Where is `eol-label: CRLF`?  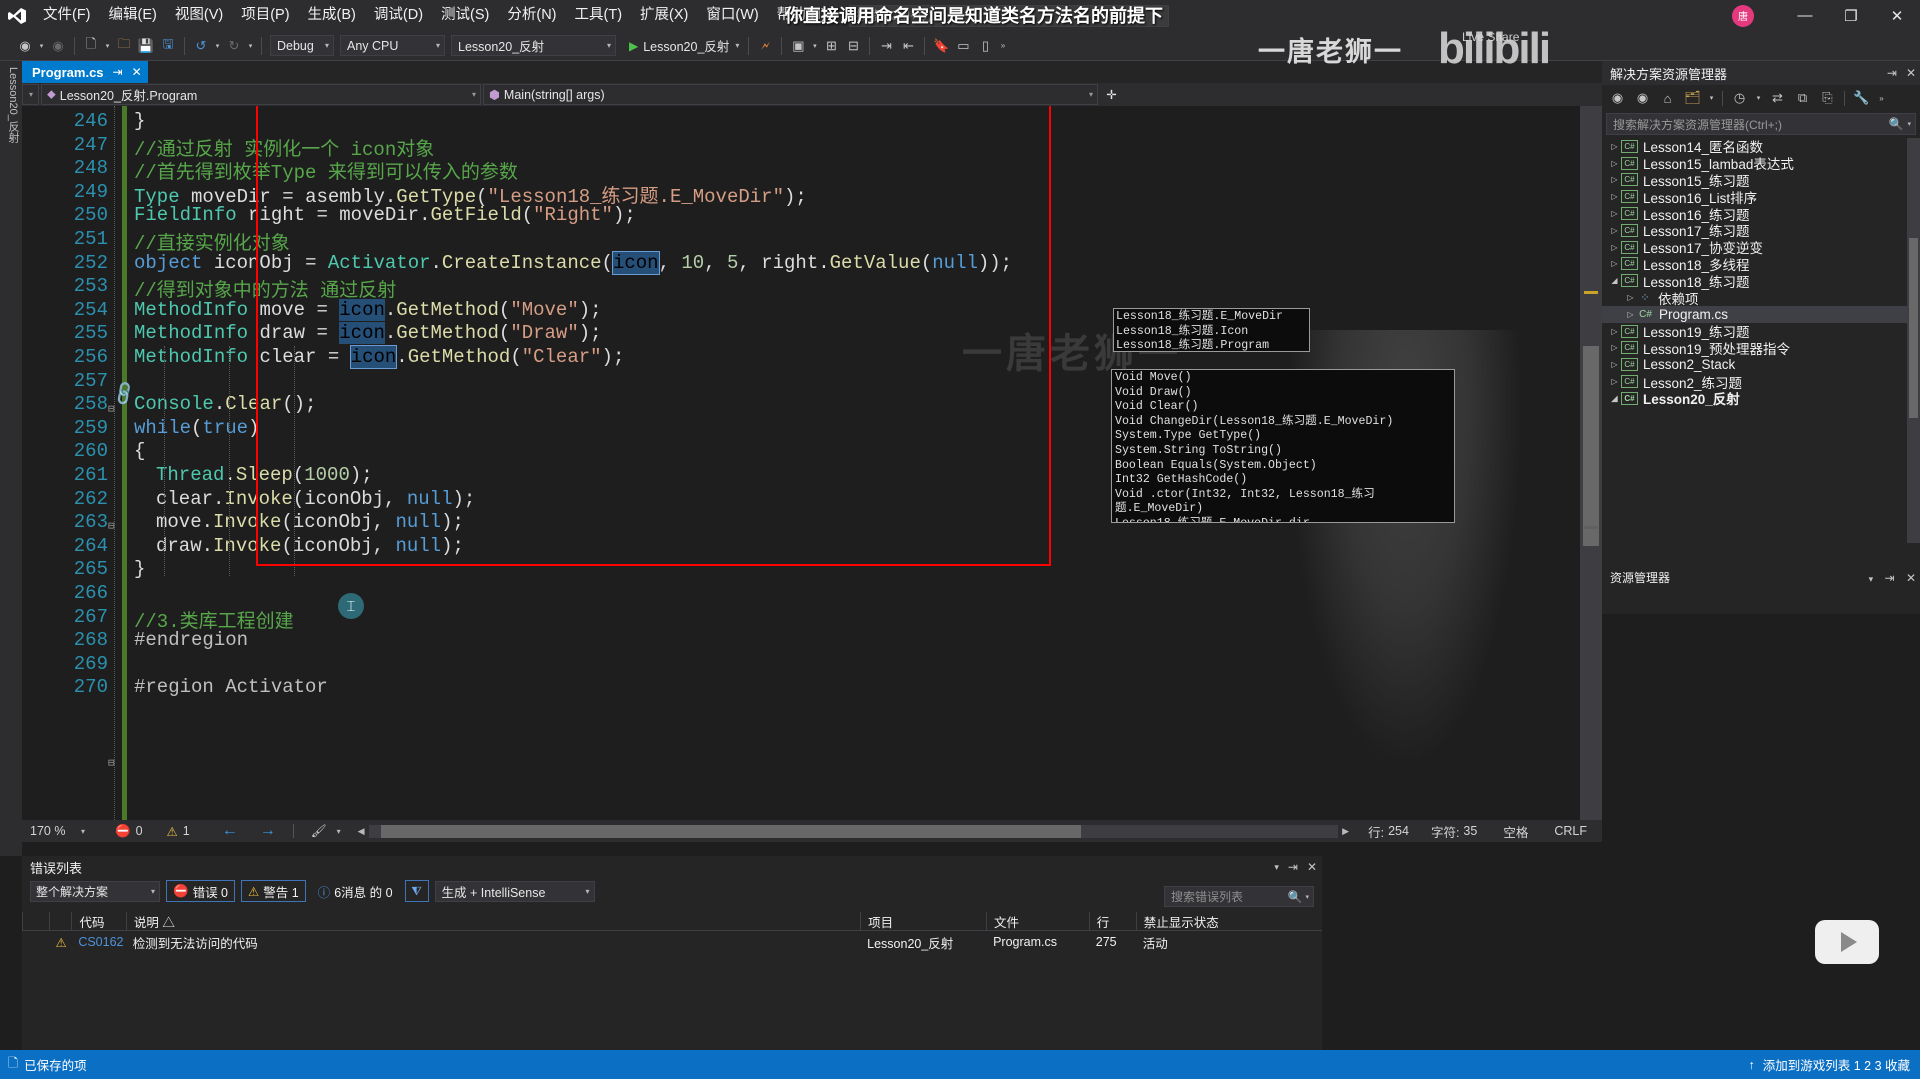 eol-label: CRLF is located at coordinates (1570, 831).